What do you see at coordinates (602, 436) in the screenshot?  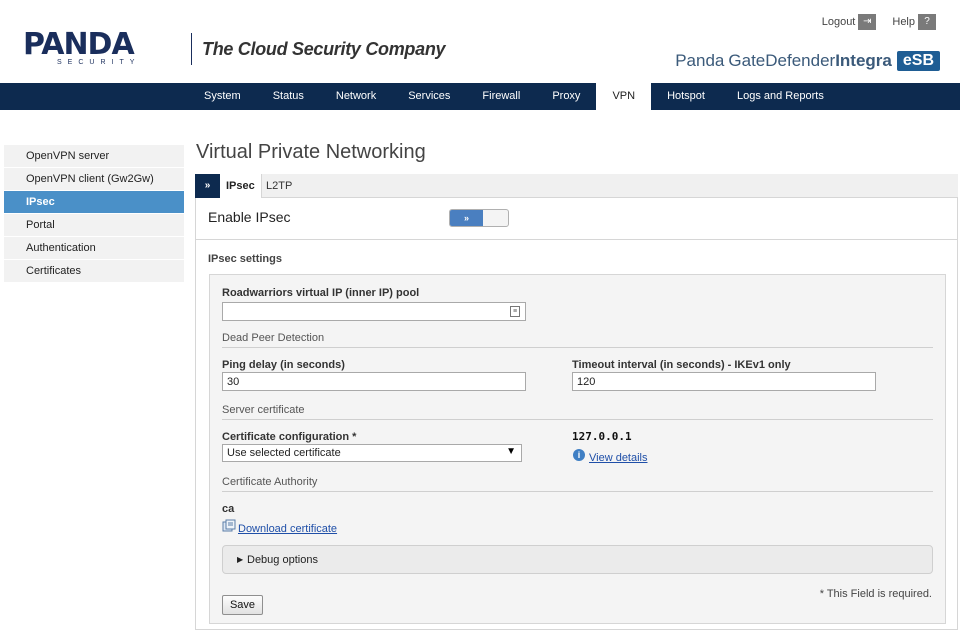 I see `cert-ip: 127.0.0.1` at bounding box center [602, 436].